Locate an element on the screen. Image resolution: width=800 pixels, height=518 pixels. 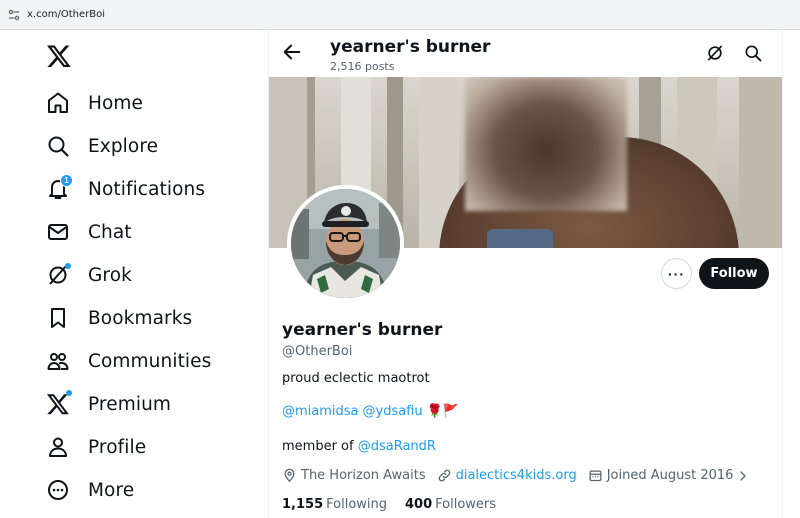
avatar-photo is located at coordinates (345, 243).